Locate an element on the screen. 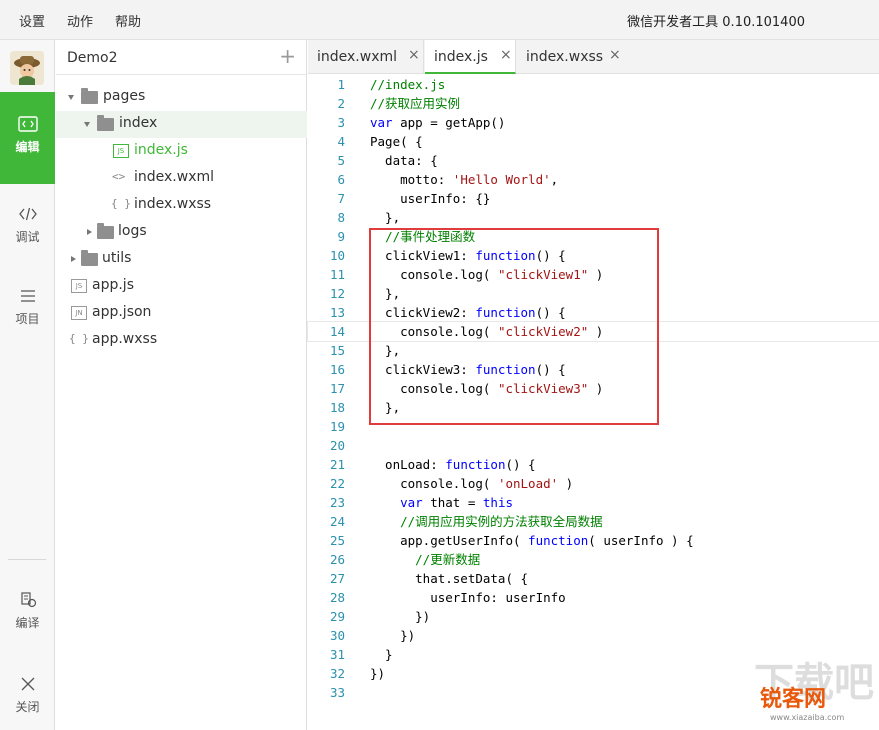 The width and height of the screenshot is (879, 730). code-text: var app = getApp() is located at coordinates (438, 122).